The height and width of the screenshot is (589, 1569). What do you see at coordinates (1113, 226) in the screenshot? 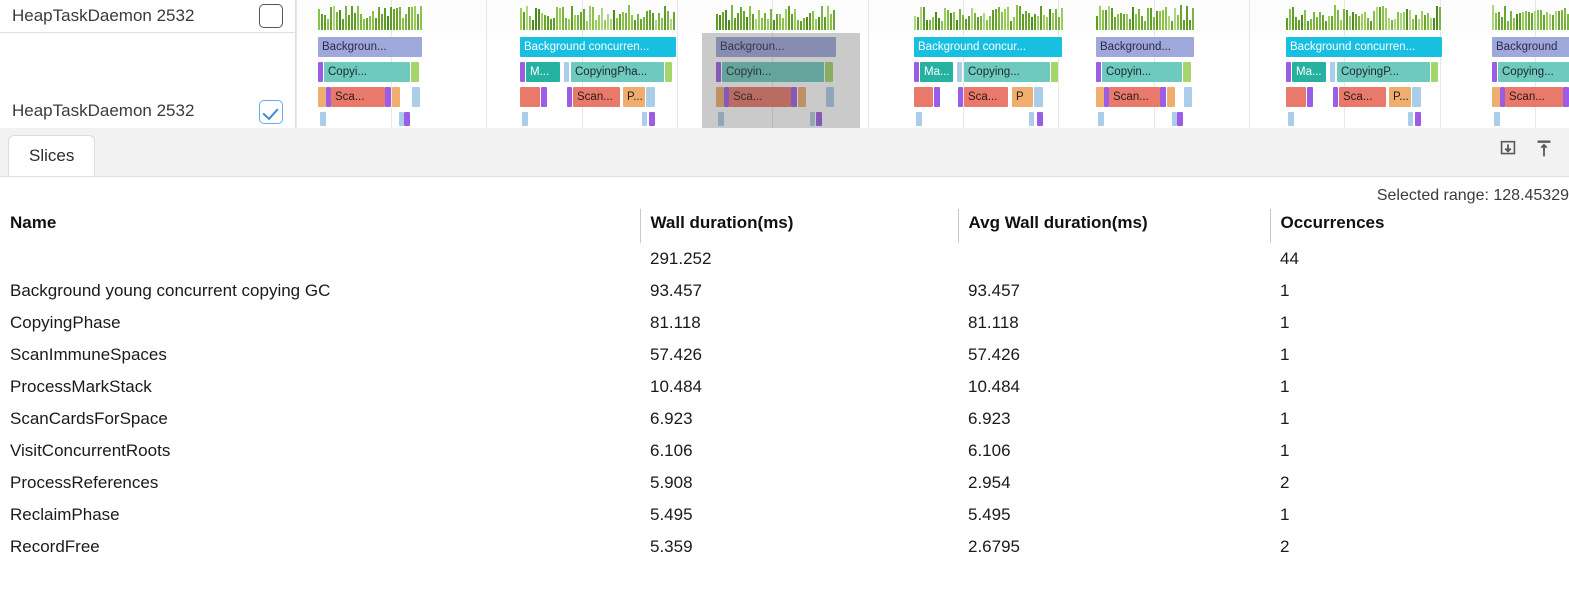
I see `column-header-avg: Avg Wall duration(ms)` at bounding box center [1113, 226].